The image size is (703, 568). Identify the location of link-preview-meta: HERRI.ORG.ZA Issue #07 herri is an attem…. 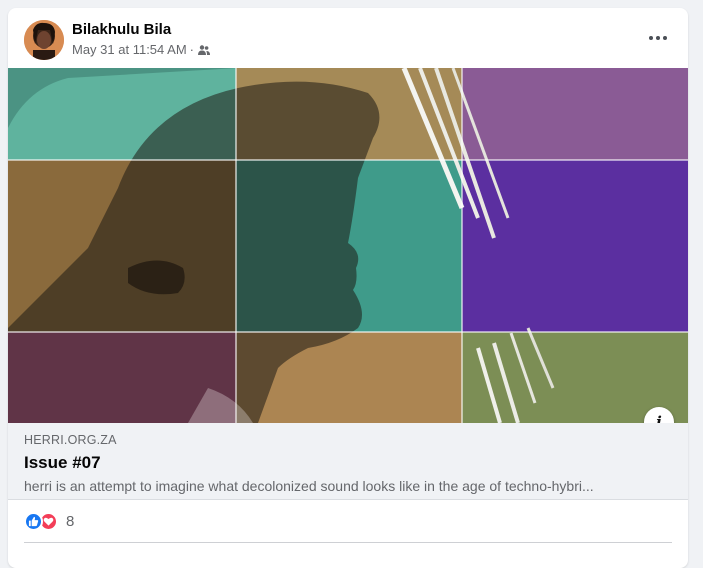
(348, 461).